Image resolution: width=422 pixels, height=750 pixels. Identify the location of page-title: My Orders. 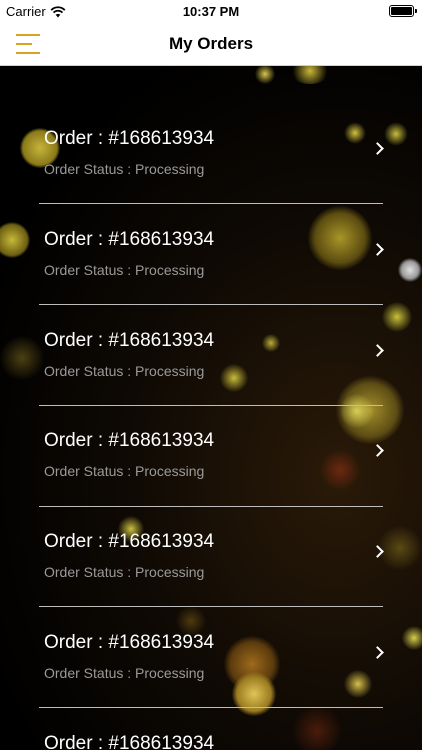
(211, 43).